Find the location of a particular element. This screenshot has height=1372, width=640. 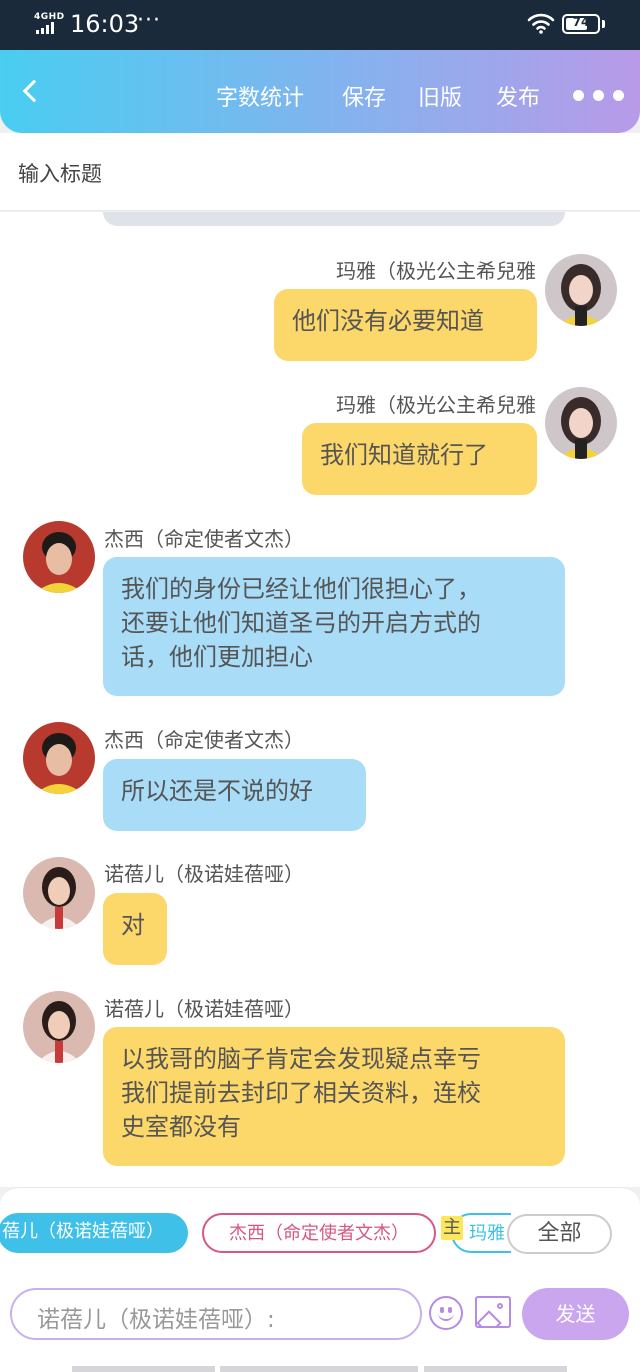

message-text: 他们没有必要知道 is located at coordinates (388, 321).